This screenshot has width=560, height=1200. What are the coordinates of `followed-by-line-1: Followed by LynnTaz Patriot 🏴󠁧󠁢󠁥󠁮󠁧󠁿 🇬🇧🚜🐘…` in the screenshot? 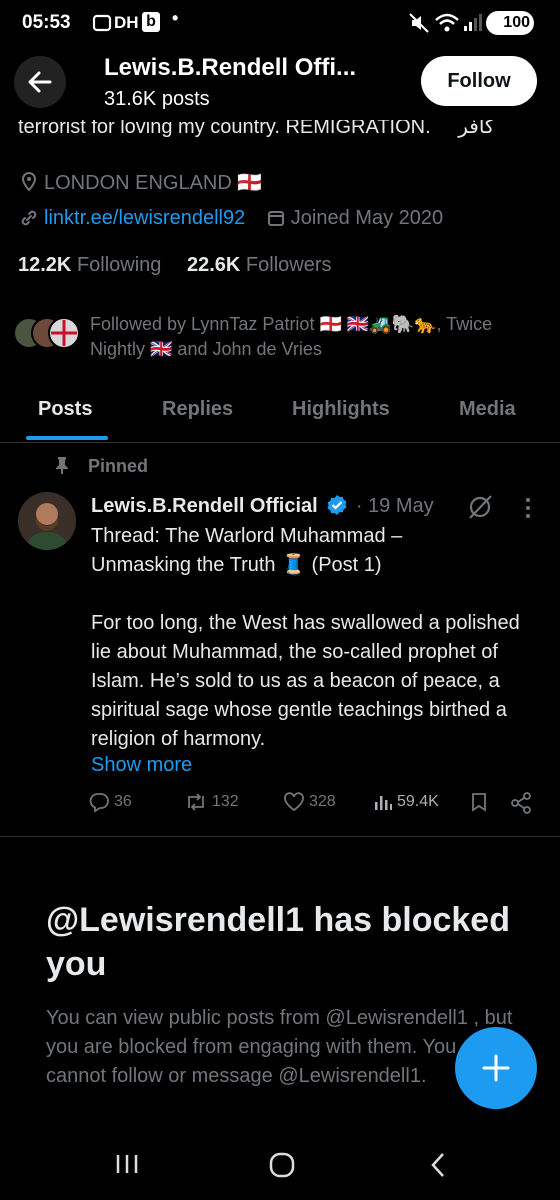 It's located at (291, 324).